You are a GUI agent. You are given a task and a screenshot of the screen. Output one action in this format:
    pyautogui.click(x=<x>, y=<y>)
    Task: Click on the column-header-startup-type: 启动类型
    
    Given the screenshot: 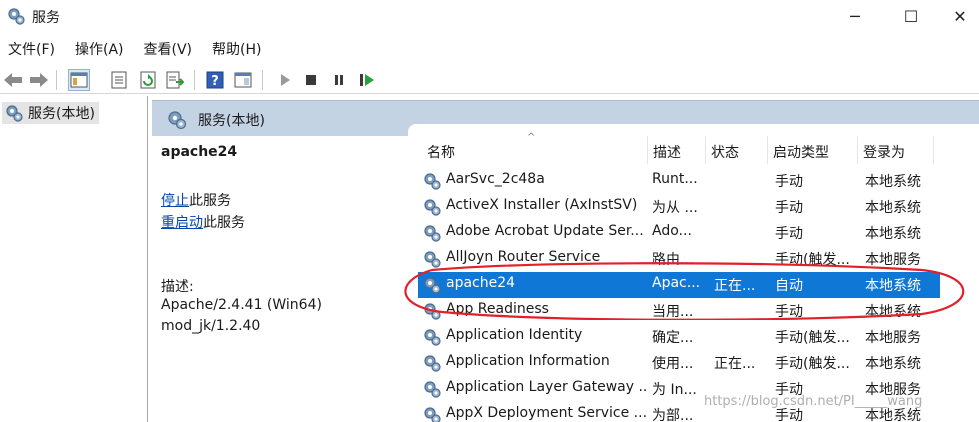 What is the action you would take?
    pyautogui.click(x=813, y=150)
    